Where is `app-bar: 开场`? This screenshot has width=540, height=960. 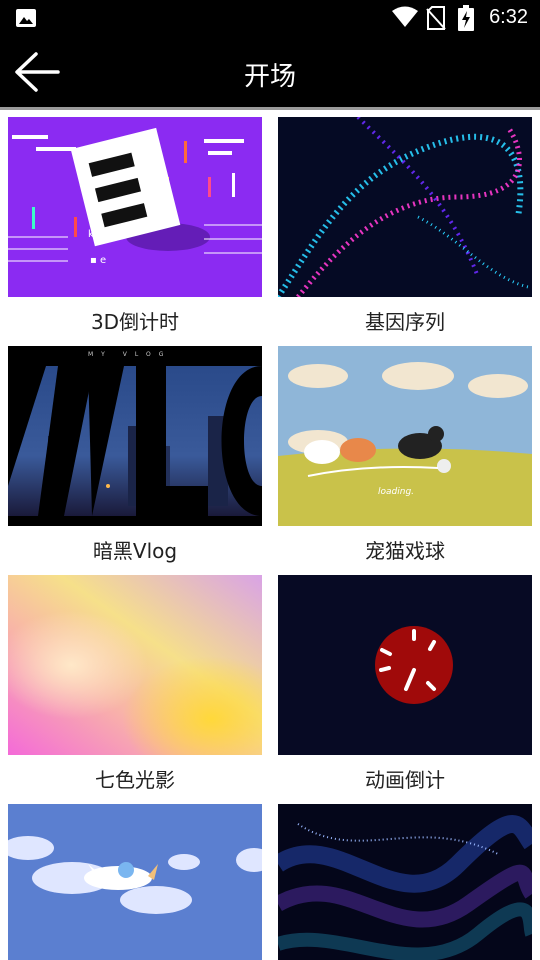 app-bar: 开场 is located at coordinates (270, 73).